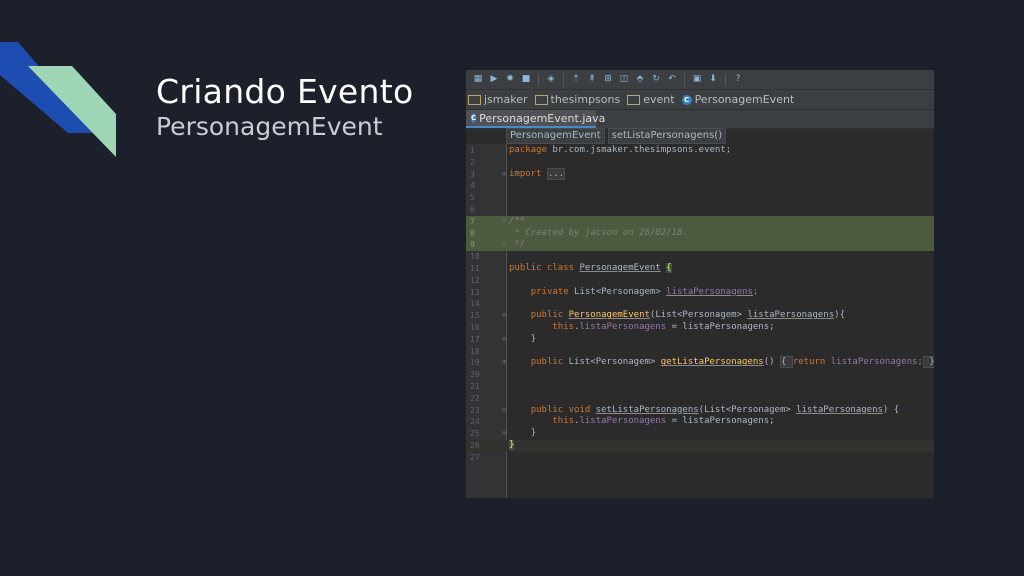 The image size is (1024, 576). Describe the element at coordinates (700, 233) in the screenshot. I see `code-line-comment: 8 * Created by jacson on 26/02/18.` at that location.